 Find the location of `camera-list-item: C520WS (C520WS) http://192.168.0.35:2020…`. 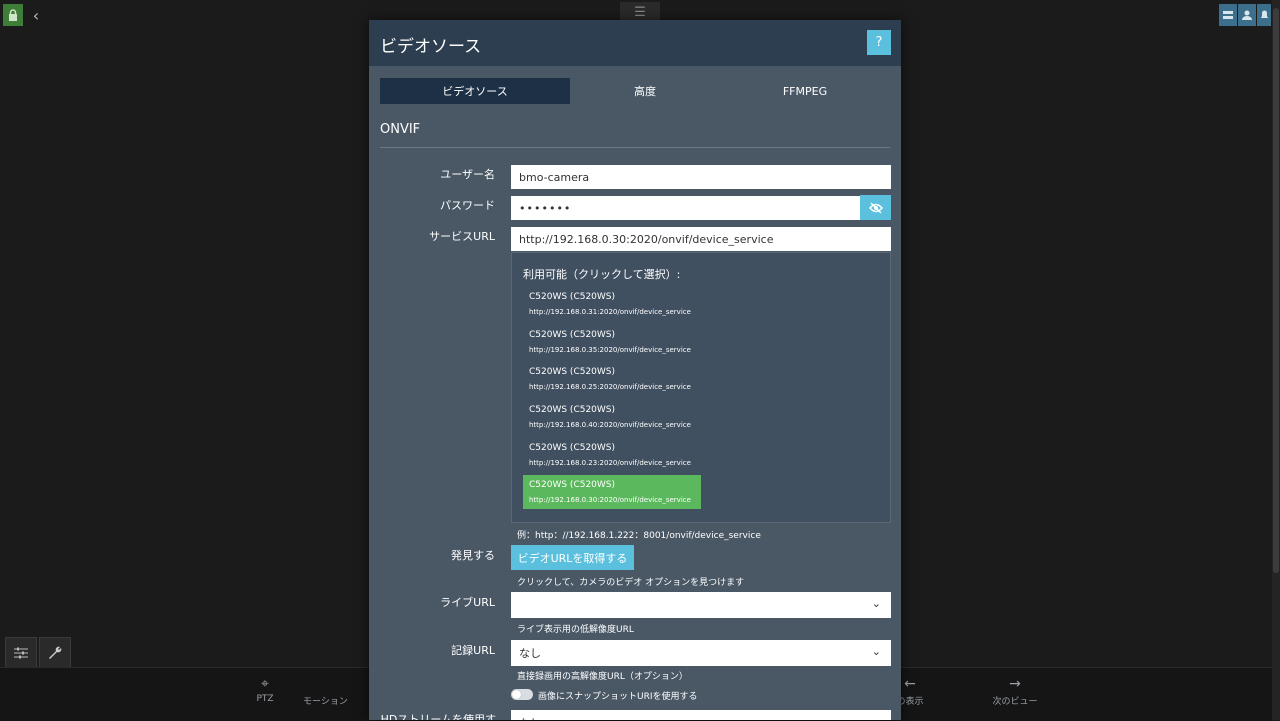

camera-list-item: C520WS (C520WS) http://192.168.0.35:2020… is located at coordinates (612, 342).